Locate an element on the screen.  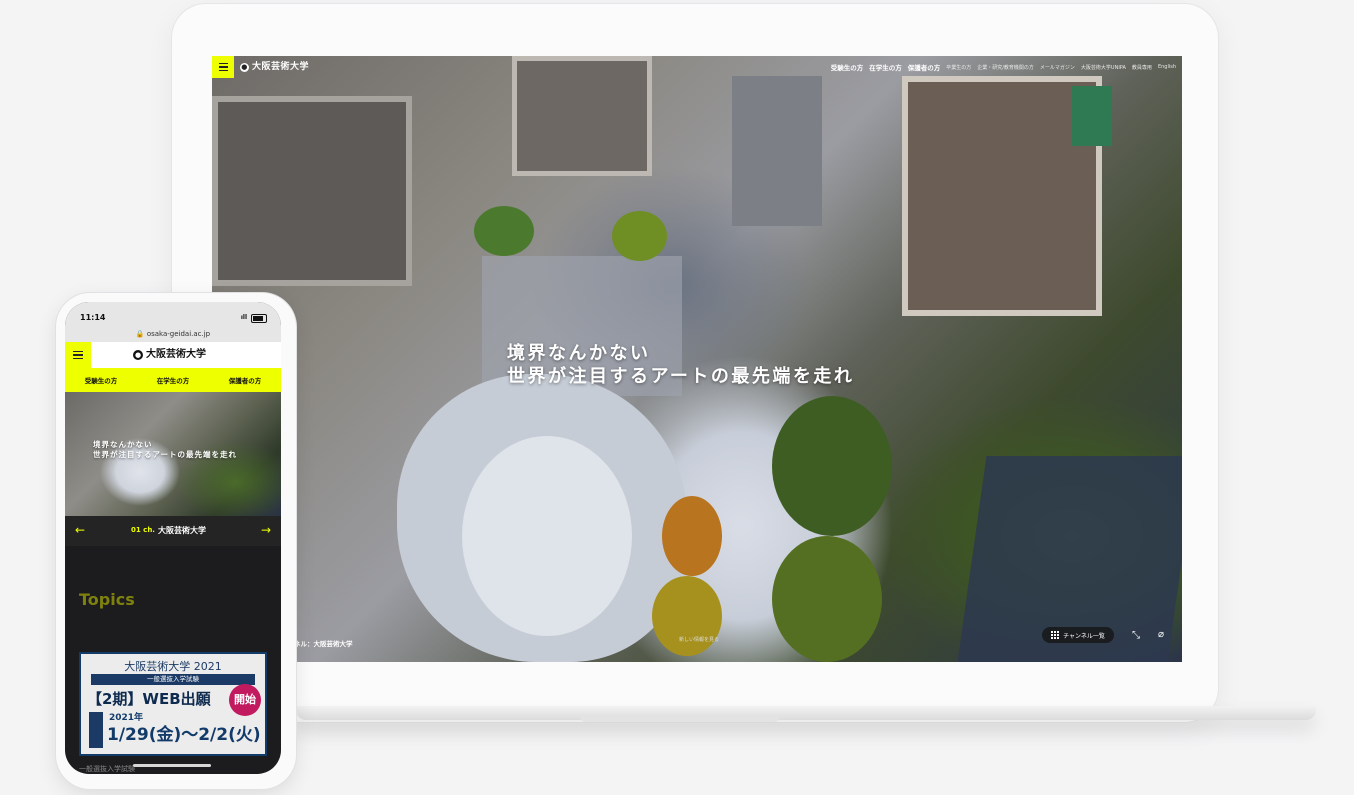
nav-link-companies: 企業・研究/教育機関の方 is located at coordinates (1005, 67).